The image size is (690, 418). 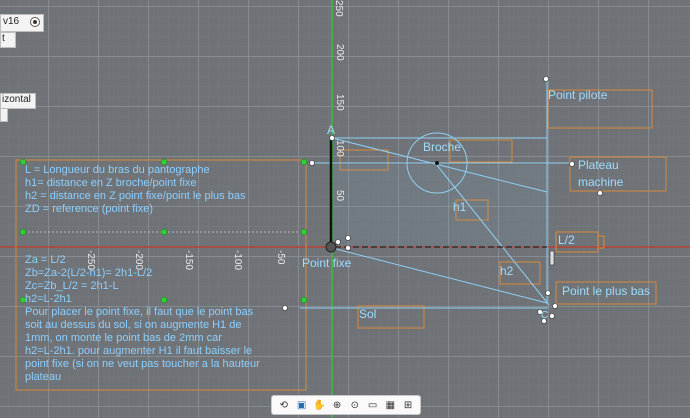 What do you see at coordinates (89, 209) in the screenshot?
I see `definition-line: ZD = reference (point fixe)` at bounding box center [89, 209].